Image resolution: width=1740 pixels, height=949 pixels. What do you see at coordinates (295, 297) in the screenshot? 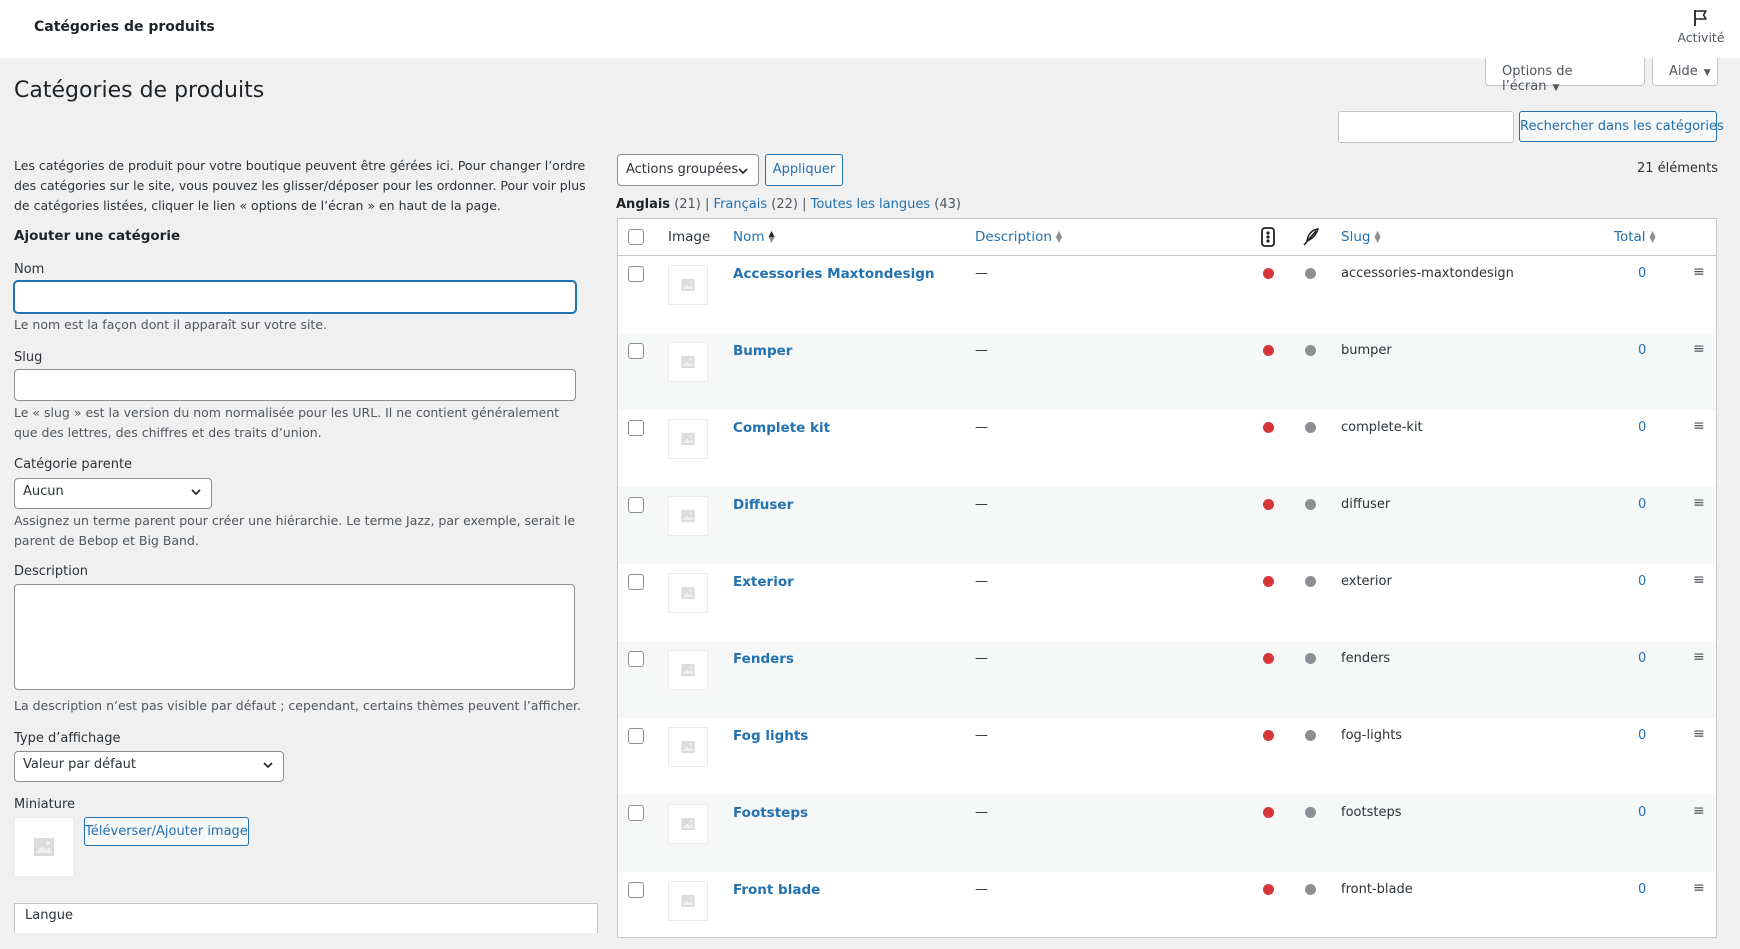
I see `name-field` at bounding box center [295, 297].